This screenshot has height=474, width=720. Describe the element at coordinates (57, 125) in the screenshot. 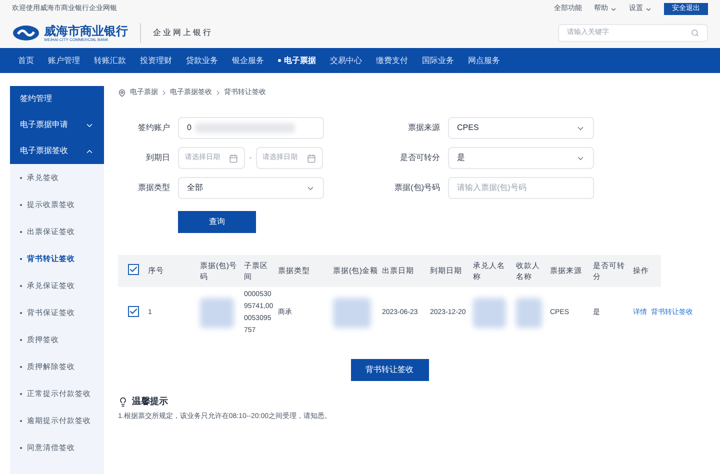

I see `sidebar-item: 电子票据申请` at that location.